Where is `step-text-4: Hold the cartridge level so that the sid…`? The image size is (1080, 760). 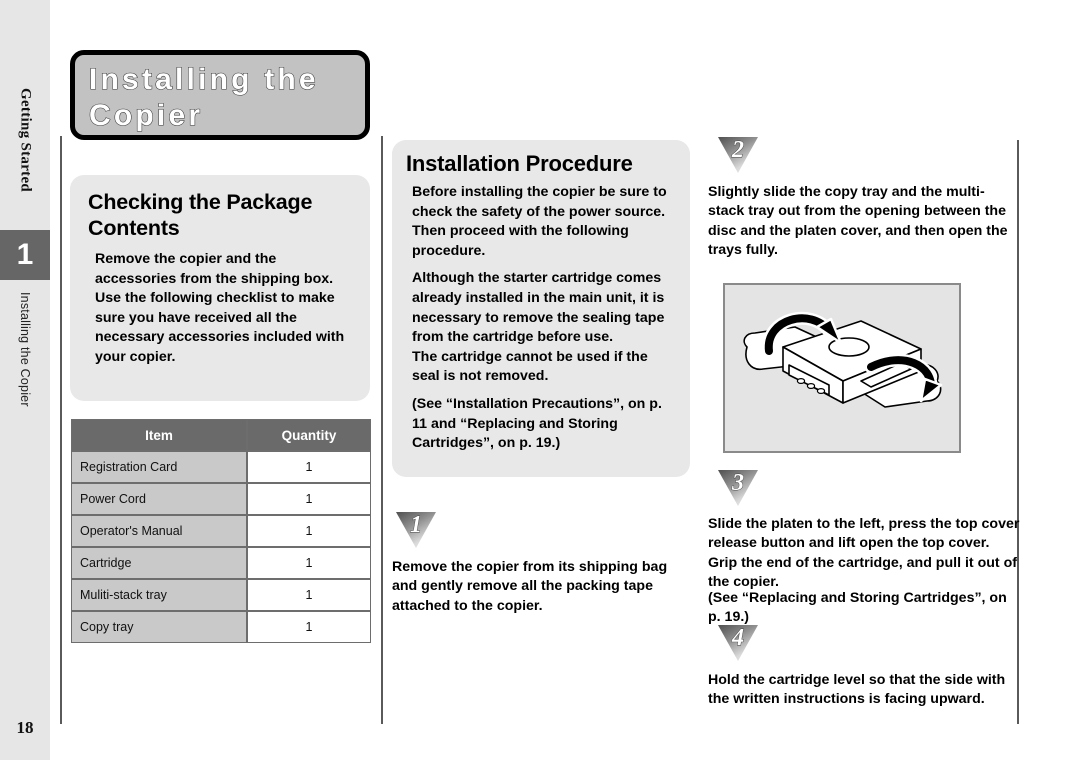 step-text-4: Hold the cartridge level so that the sid… is located at coordinates (857, 690).